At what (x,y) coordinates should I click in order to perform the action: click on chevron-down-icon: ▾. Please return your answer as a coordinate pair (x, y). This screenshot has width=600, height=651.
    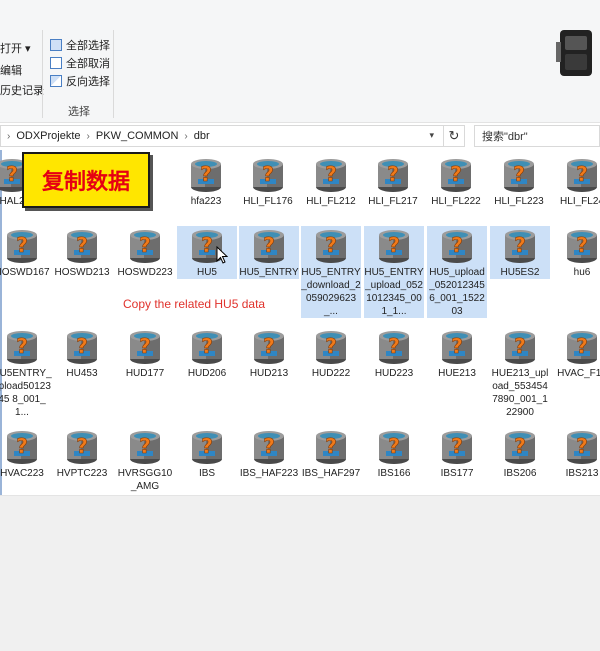
    Looking at the image, I should click on (431, 135).